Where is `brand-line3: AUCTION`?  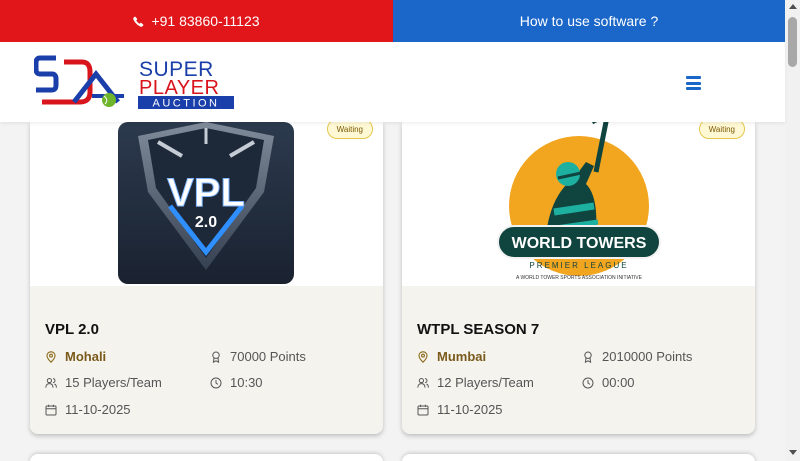
brand-line3: AUCTION is located at coordinates (186, 104).